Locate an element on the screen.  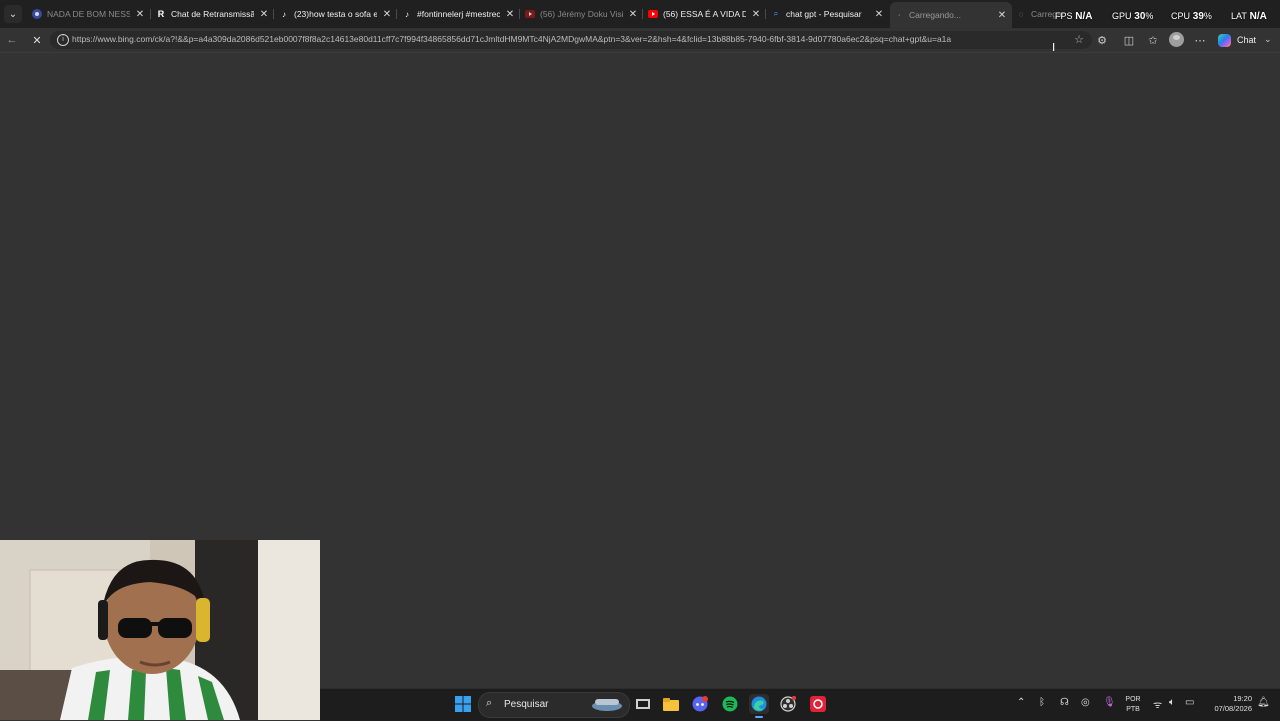
obs-button is located at coordinates (788, 704).